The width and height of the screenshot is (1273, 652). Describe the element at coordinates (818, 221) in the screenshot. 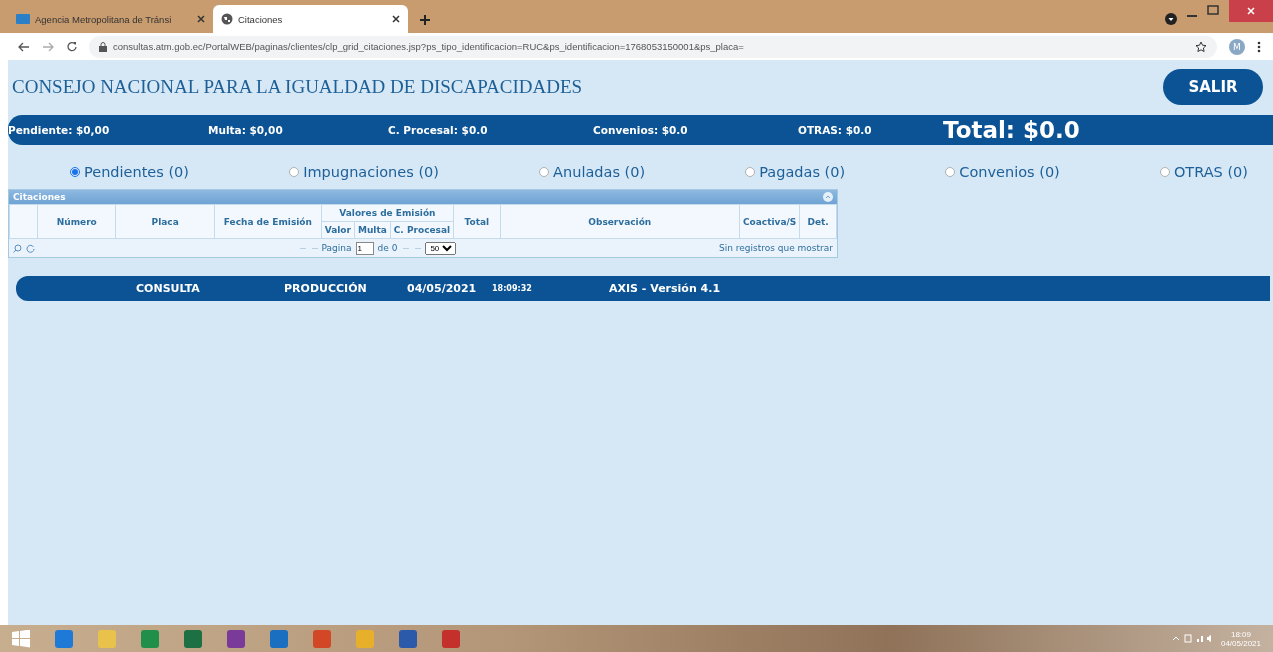

I see `column-header: Det.` at that location.